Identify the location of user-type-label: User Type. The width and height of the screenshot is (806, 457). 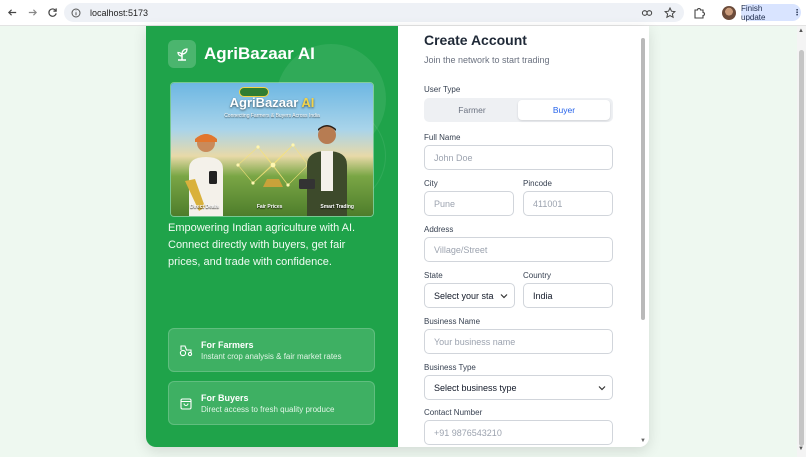
(442, 89).